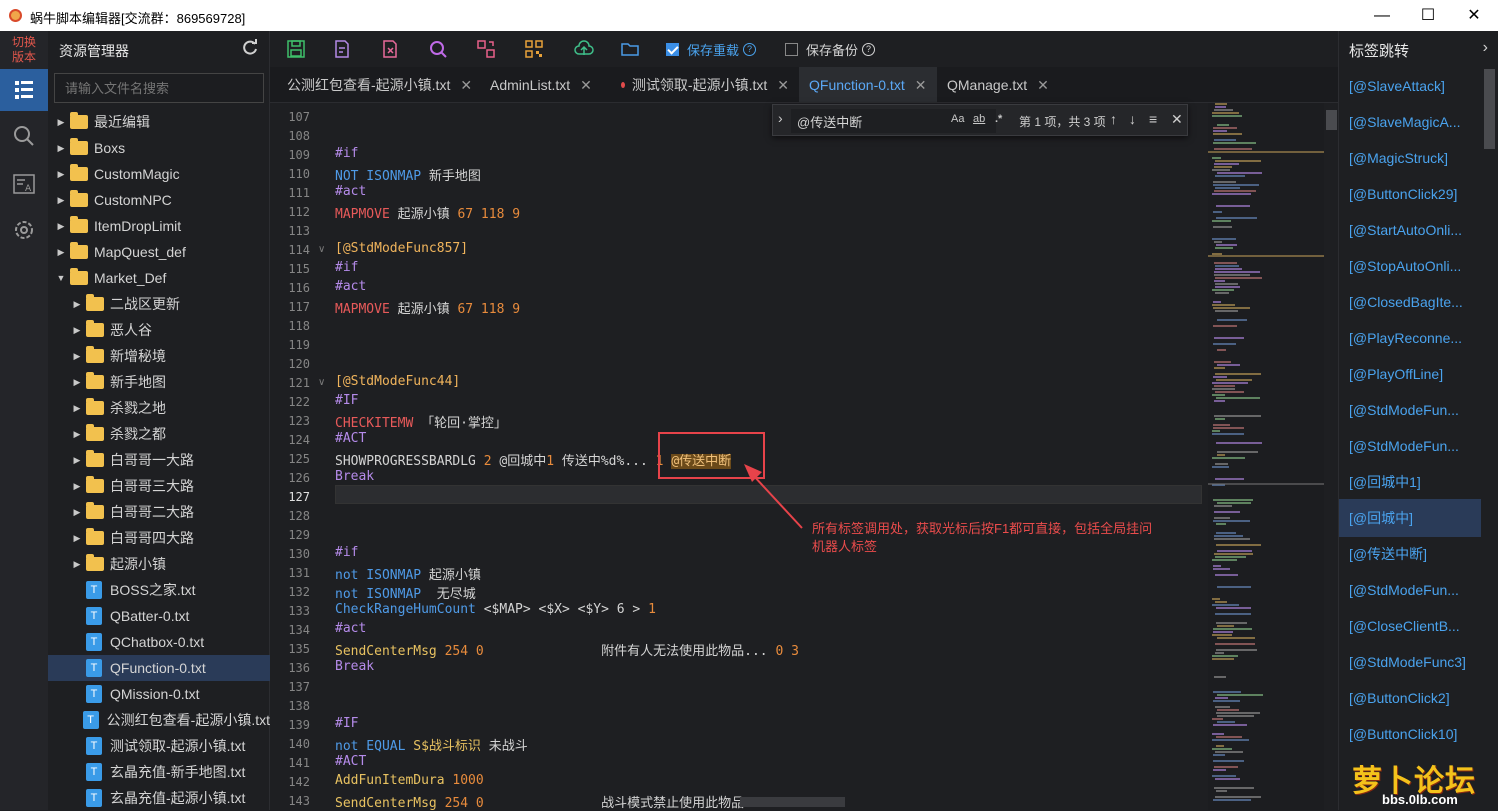  What do you see at coordinates (159, 616) in the screenshot?
I see `tree-file: T QBatter-0.txt` at bounding box center [159, 616].